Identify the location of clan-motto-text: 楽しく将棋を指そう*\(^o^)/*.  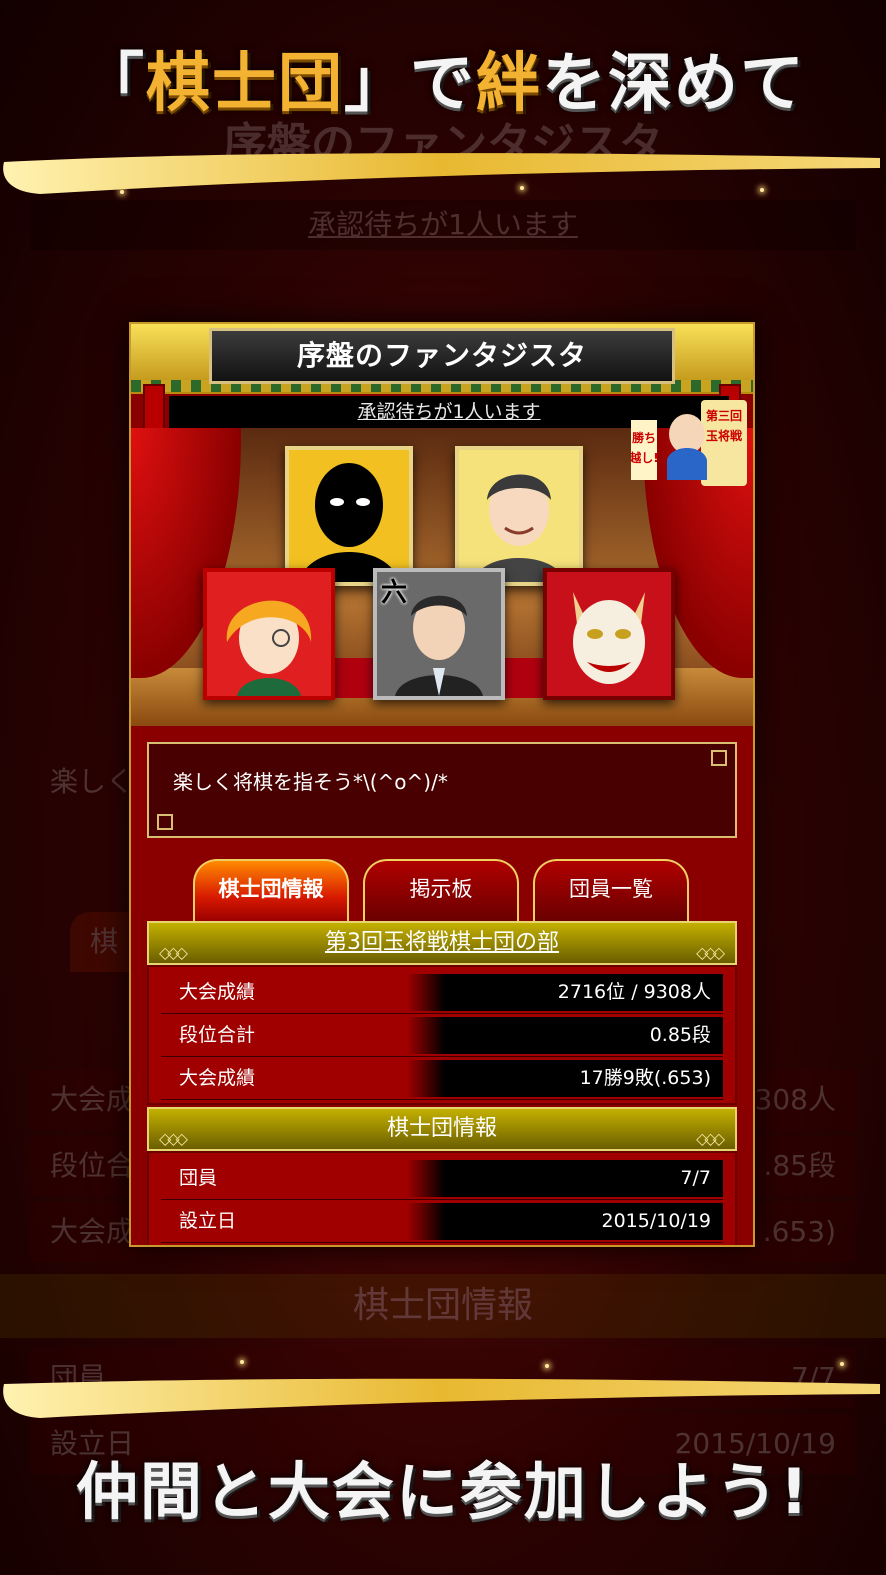
(310, 782).